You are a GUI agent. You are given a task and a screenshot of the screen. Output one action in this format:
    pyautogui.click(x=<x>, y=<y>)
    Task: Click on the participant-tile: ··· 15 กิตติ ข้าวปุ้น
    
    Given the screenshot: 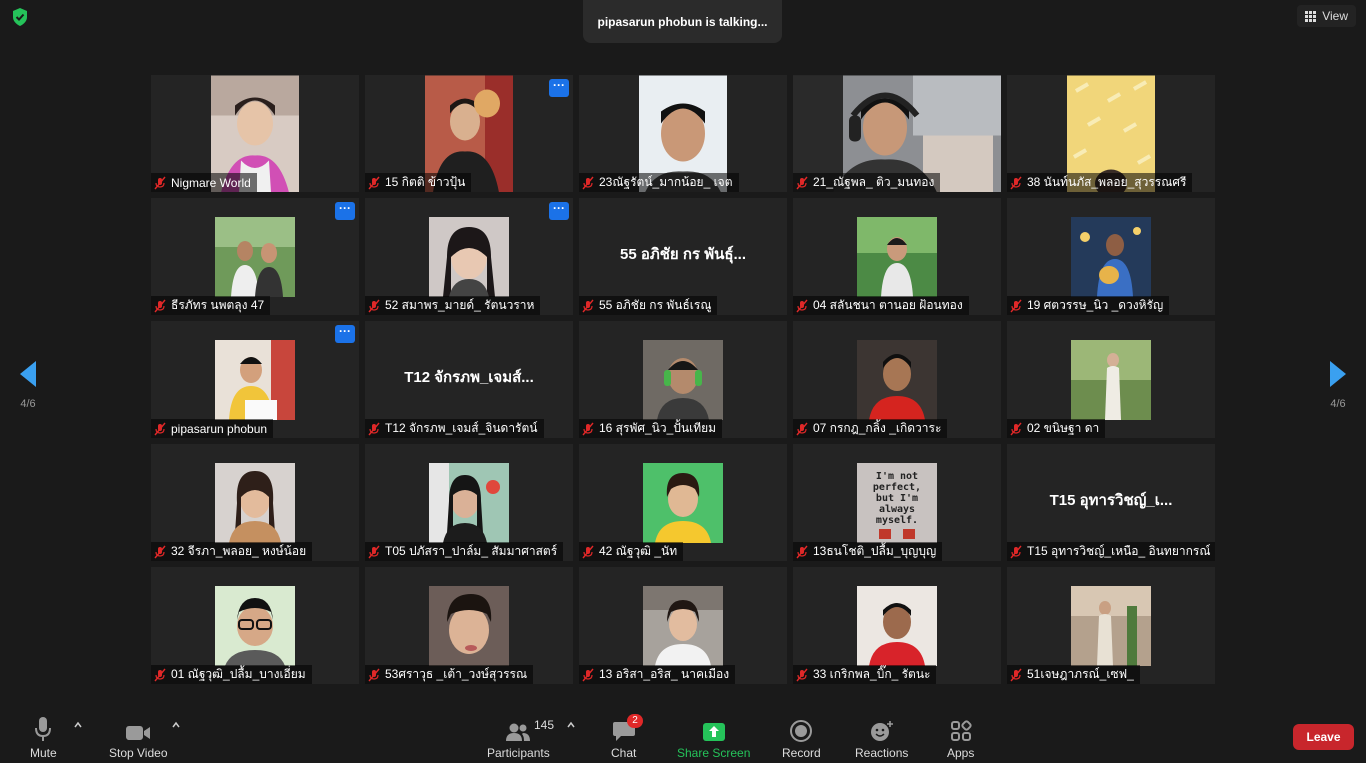 What is the action you would take?
    pyautogui.click(x=469, y=133)
    